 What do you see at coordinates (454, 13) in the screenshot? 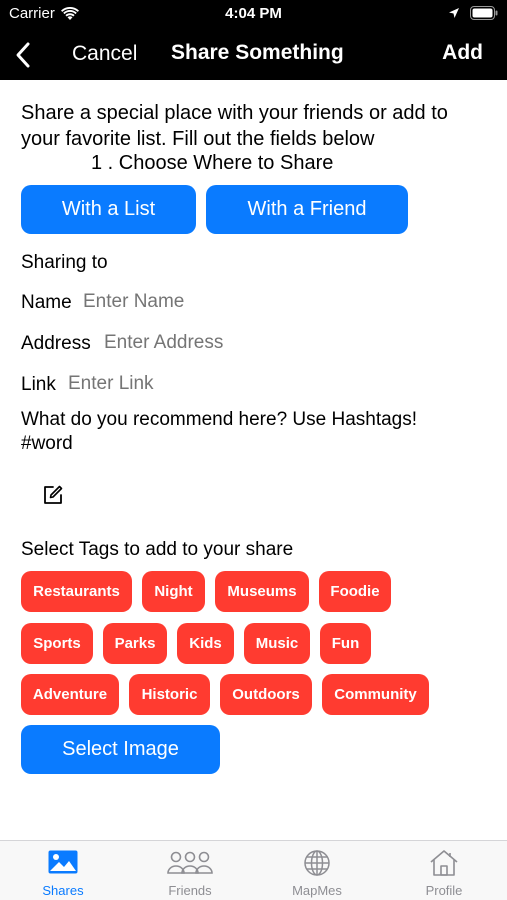
I see `location-arrow-icon` at bounding box center [454, 13].